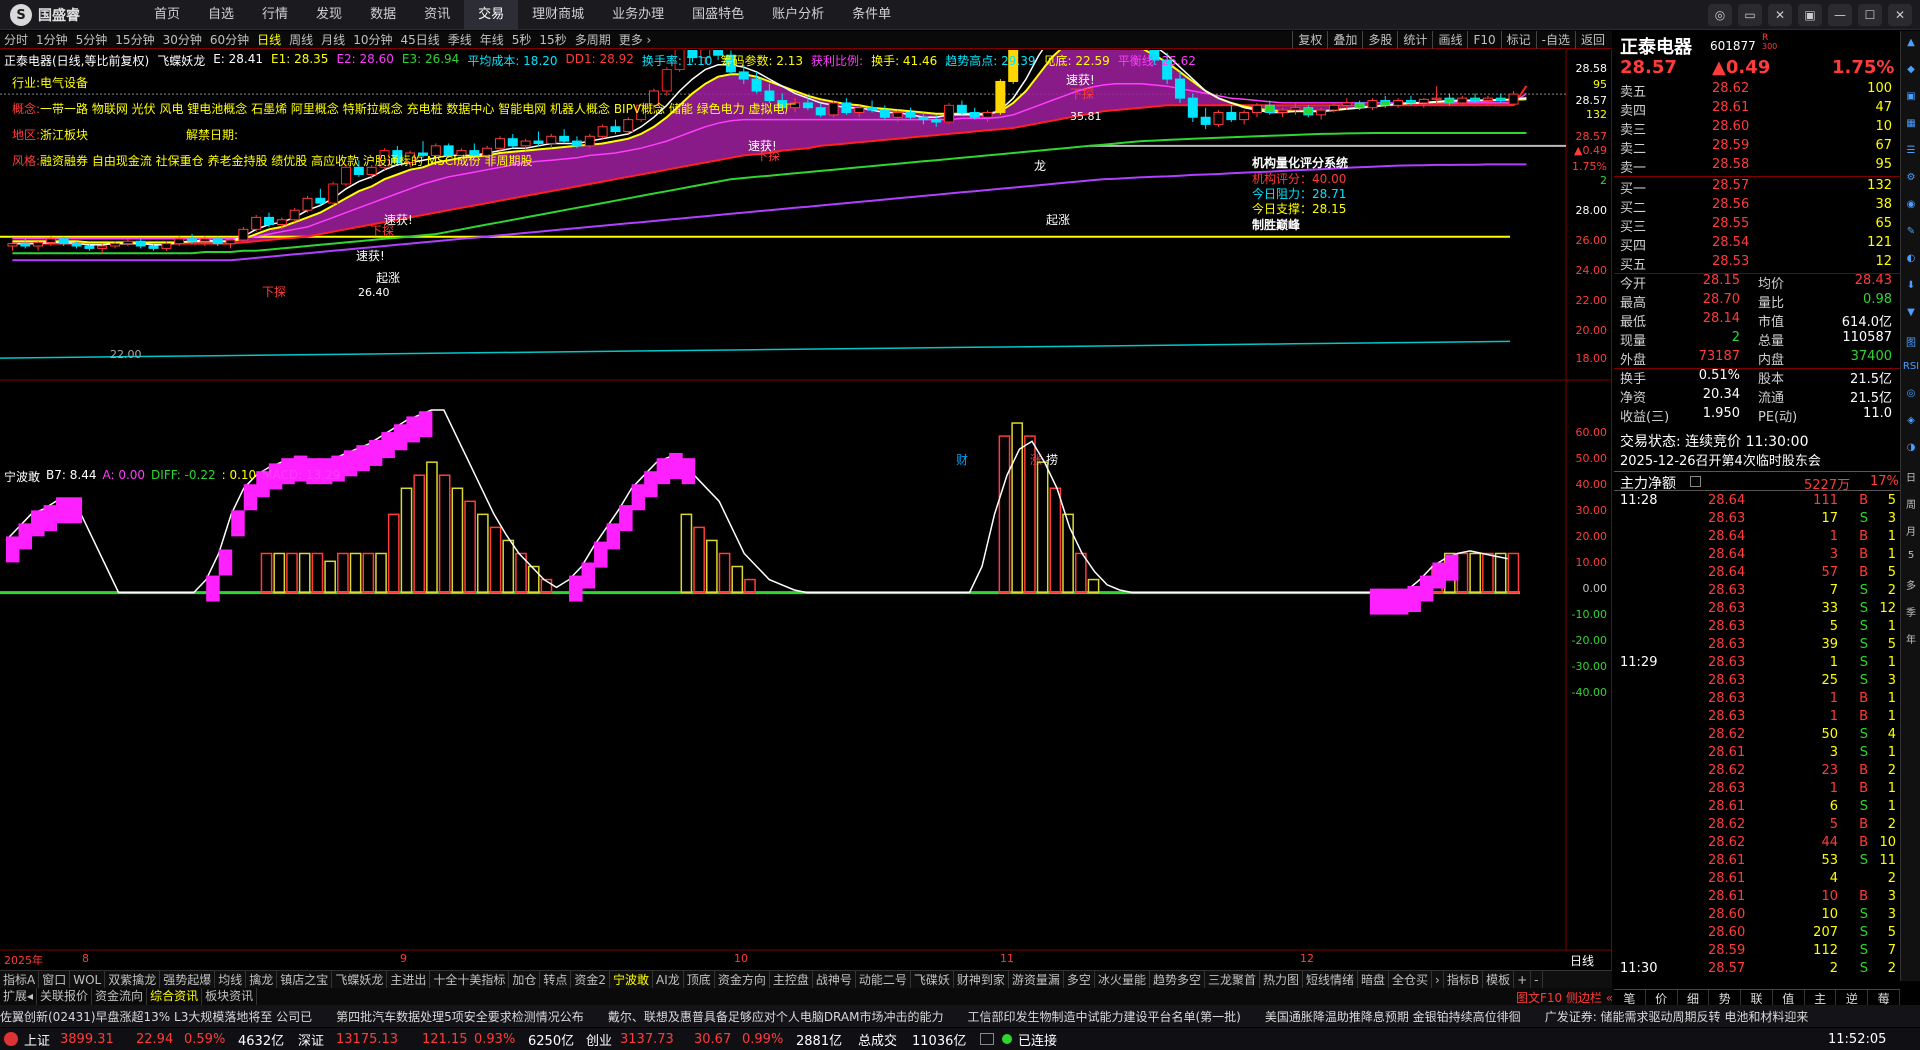 This screenshot has width=1920, height=1050. What do you see at coordinates (1518, 40) in the screenshot?
I see `chart-tool-button: 标记` at bounding box center [1518, 40].